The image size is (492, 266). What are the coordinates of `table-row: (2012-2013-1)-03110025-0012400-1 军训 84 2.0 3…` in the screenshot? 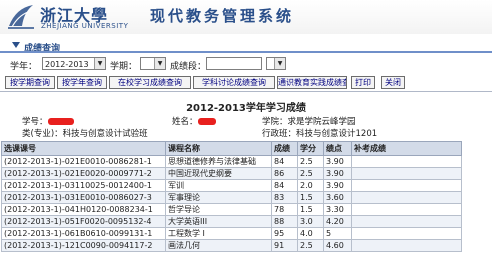 It's located at (231, 185).